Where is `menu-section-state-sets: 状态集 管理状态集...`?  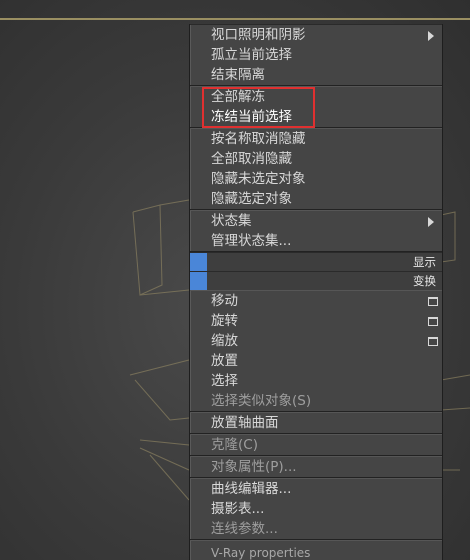 menu-section-state-sets: 状态集 管理状态集... is located at coordinates (316, 231).